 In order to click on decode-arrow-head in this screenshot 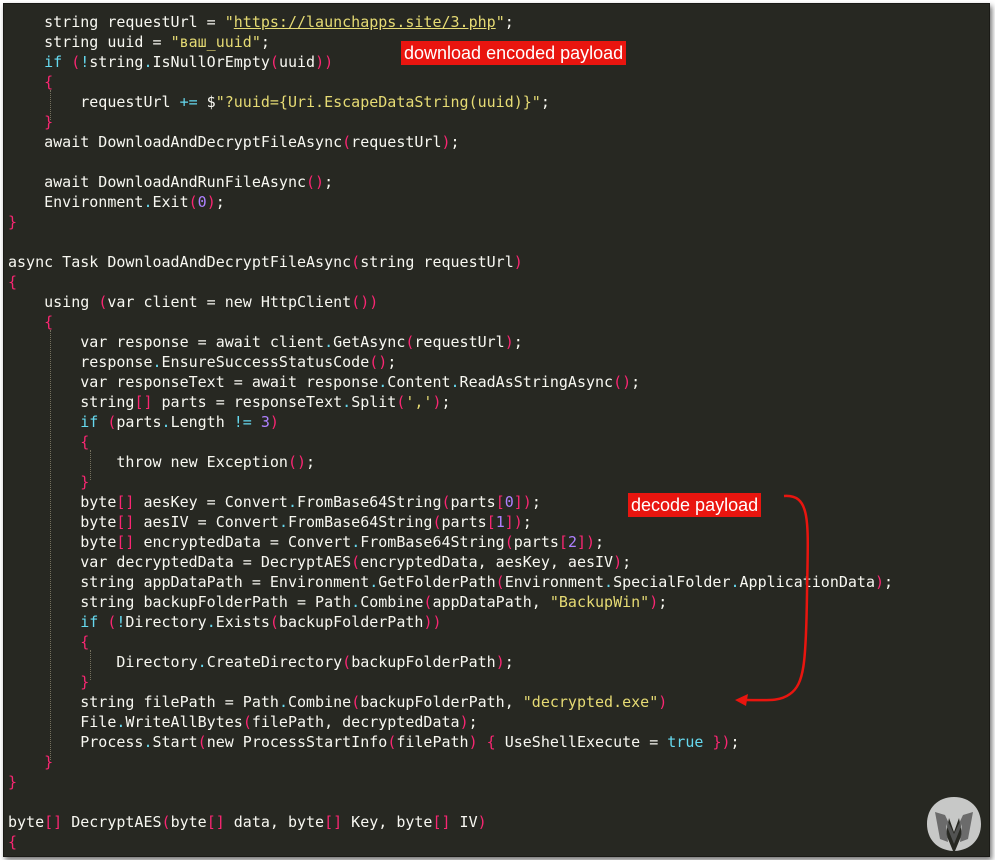, I will do `click(741, 700)`.